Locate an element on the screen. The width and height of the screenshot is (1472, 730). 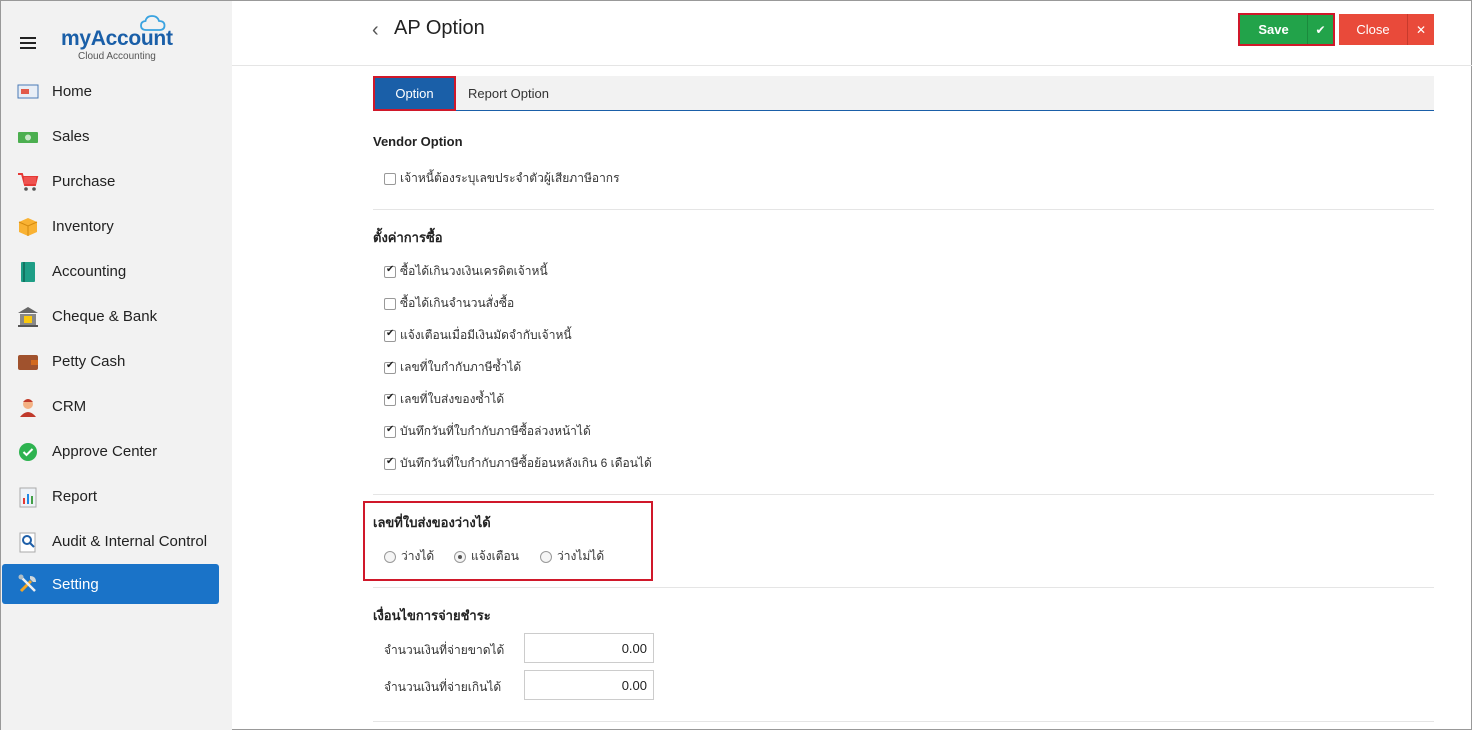
checkbox-label: ซื้อได้เกินวงเงินเครดิตเจ้าหนี้ is located at coordinates (474, 271).